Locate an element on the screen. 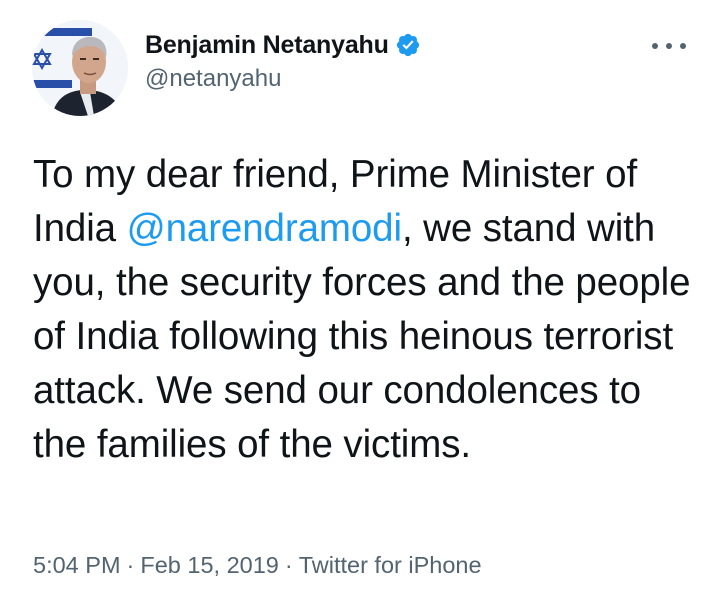  more-options-icon is located at coordinates (669, 46).